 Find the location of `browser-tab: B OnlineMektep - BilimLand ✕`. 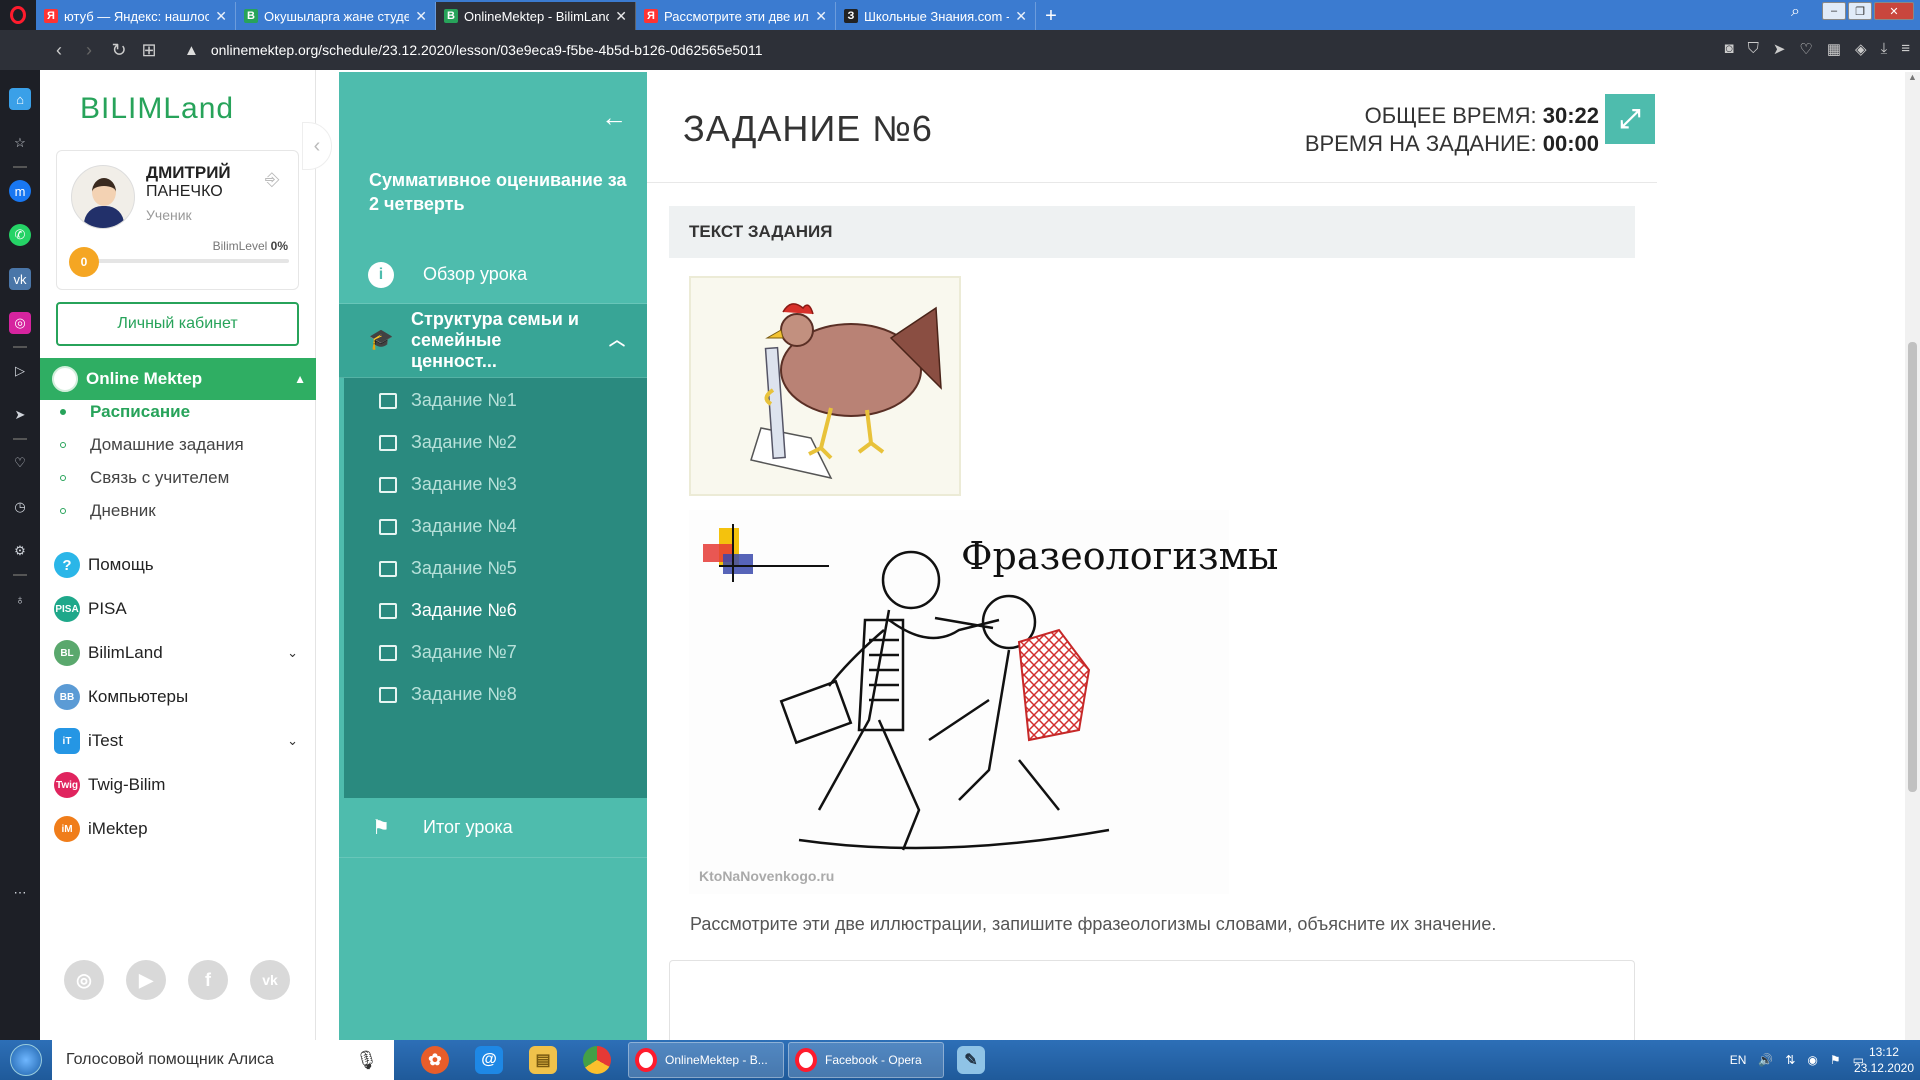

browser-tab: B OnlineMektep - BilimLand ✕ is located at coordinates (536, 16).